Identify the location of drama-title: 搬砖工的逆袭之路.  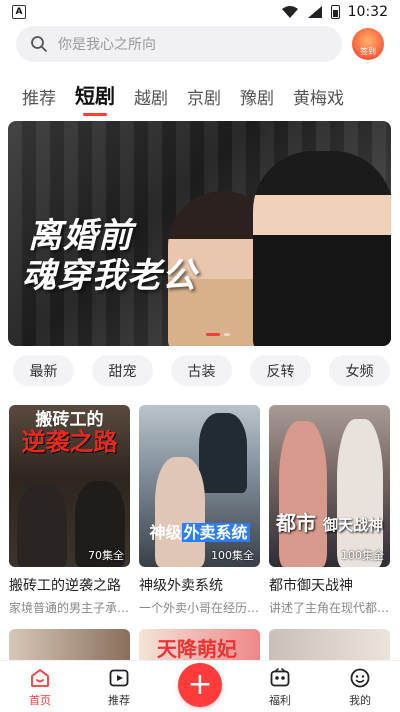
(69, 585).